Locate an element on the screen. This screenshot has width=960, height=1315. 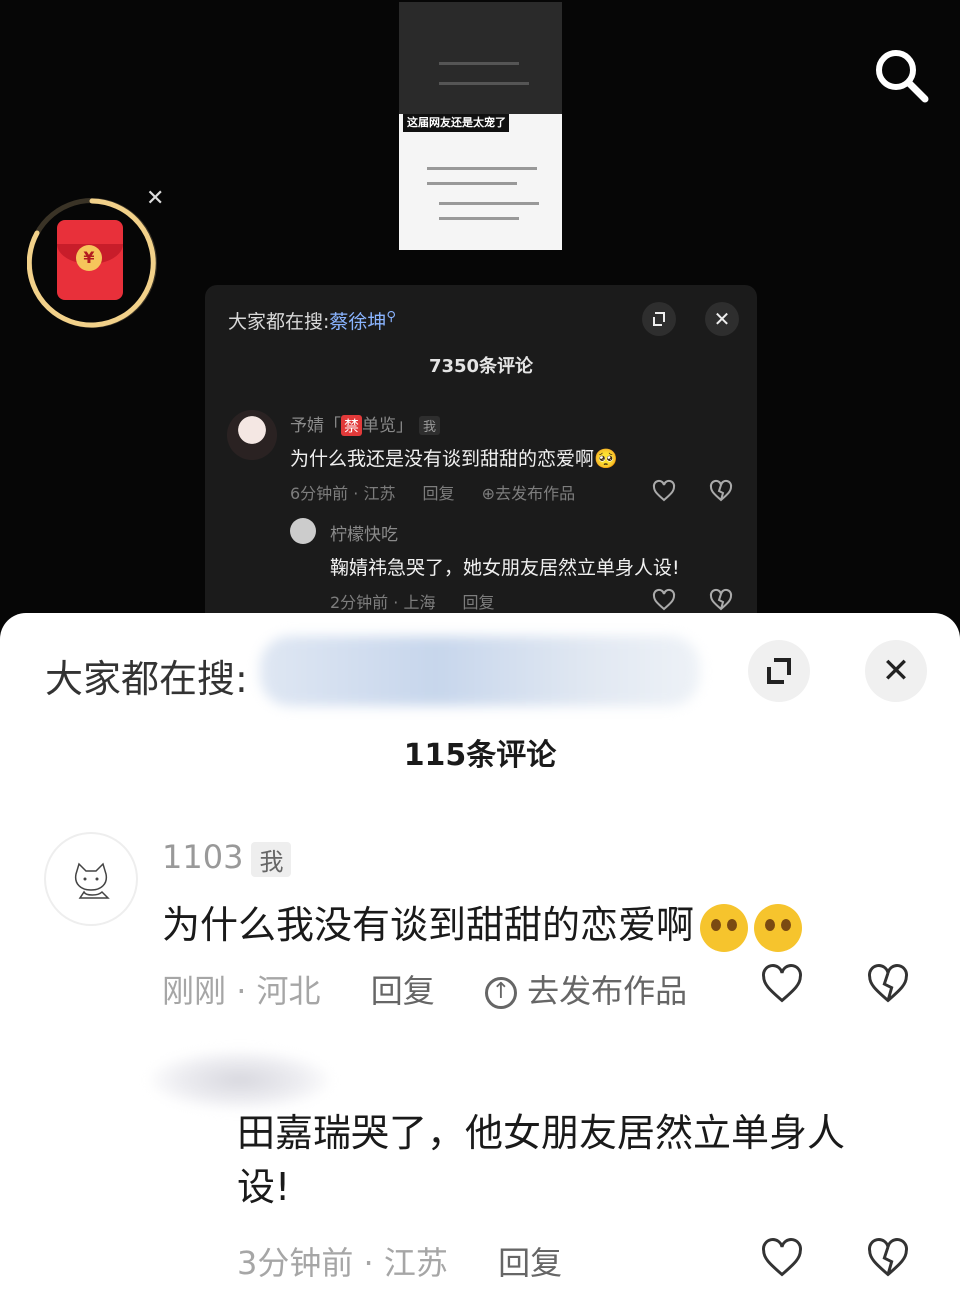
yuan-icon: ¥ is located at coordinates (89, 258).